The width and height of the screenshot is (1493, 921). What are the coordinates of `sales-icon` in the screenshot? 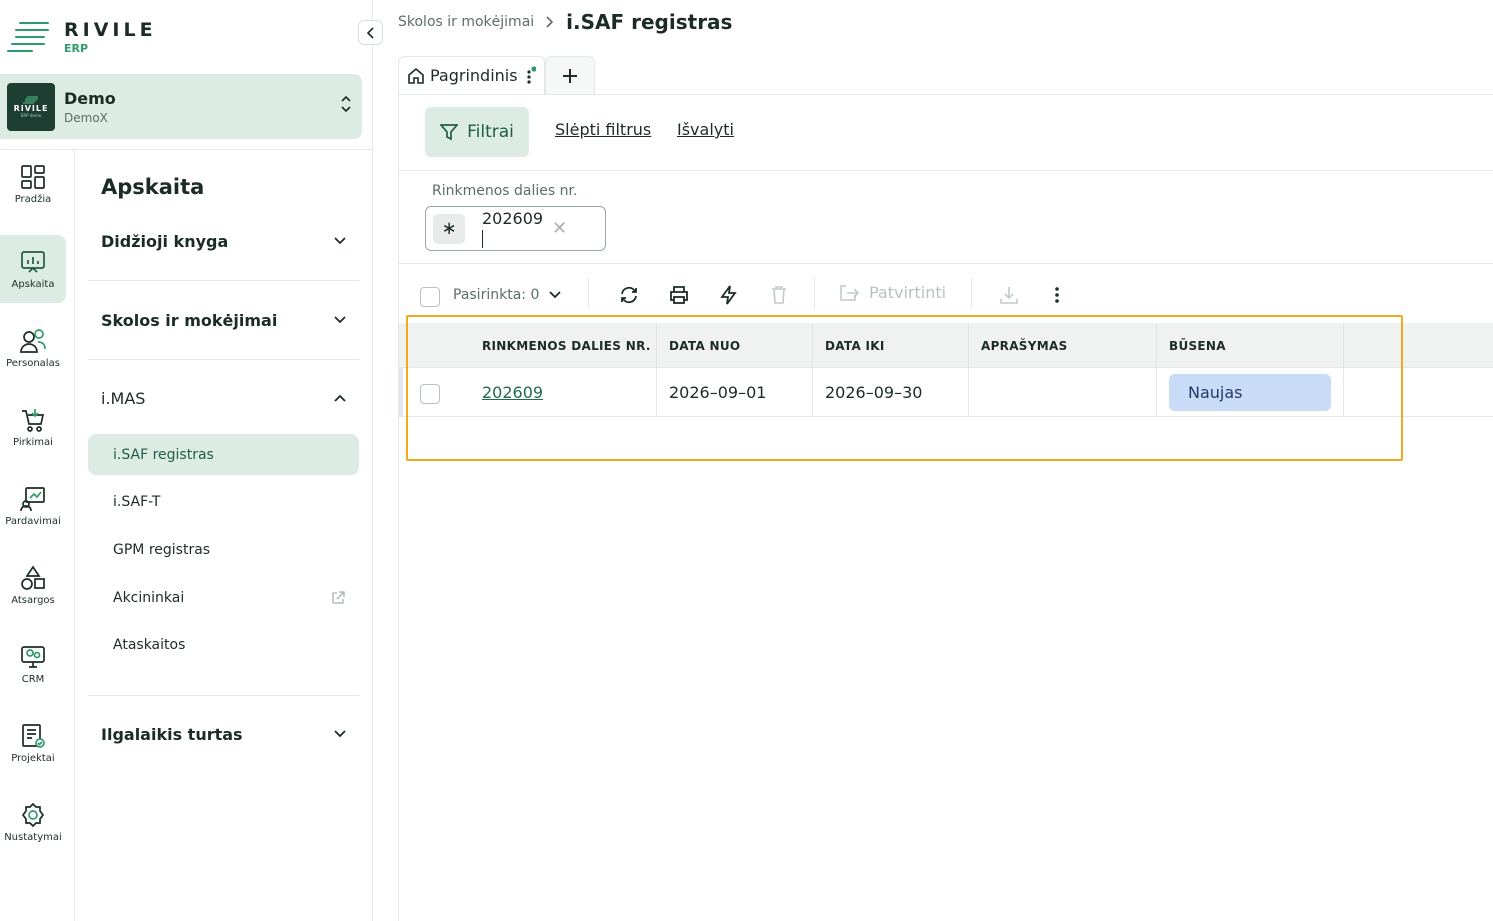 It's located at (32, 498).